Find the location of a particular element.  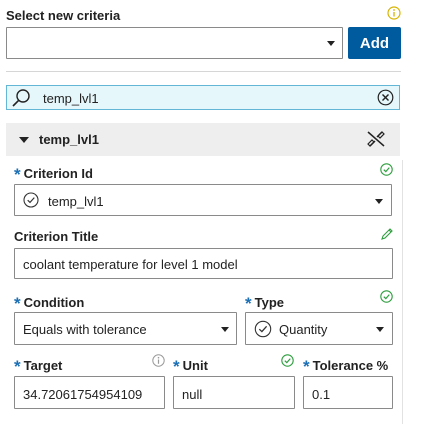

disconnect-icon is located at coordinates (376, 139).